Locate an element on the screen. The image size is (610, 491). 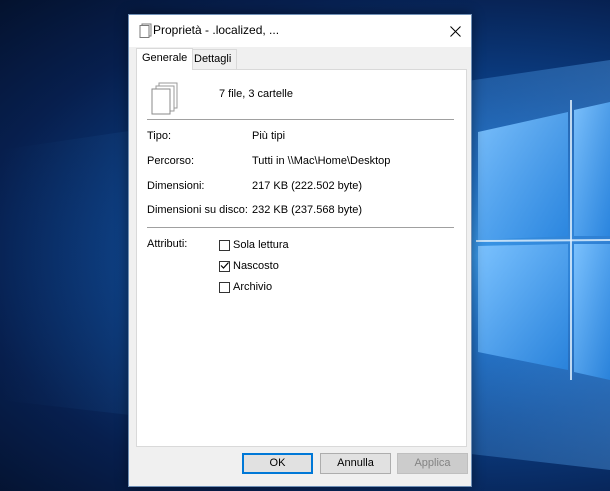
property-label-location: Percorso: is located at coordinates (171, 161).